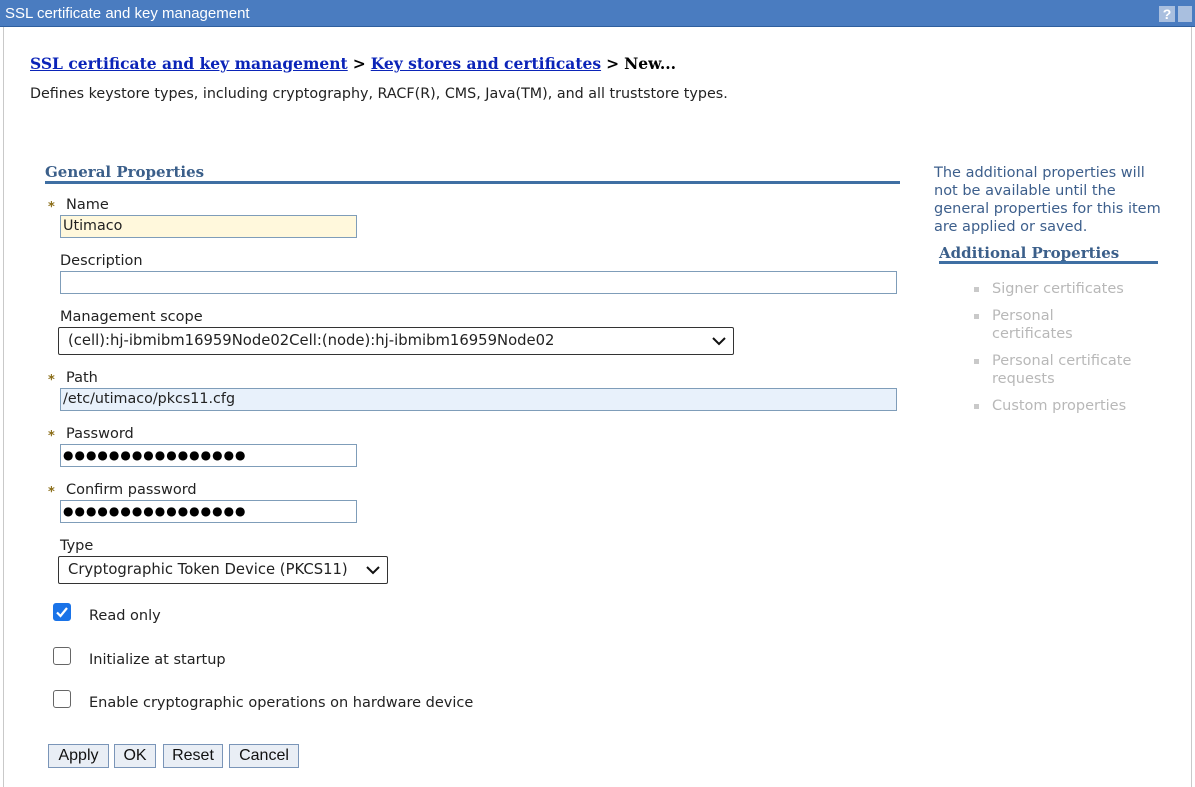 The image size is (1195, 787). I want to click on confirm-password-label: Confirm password, so click(131, 490).